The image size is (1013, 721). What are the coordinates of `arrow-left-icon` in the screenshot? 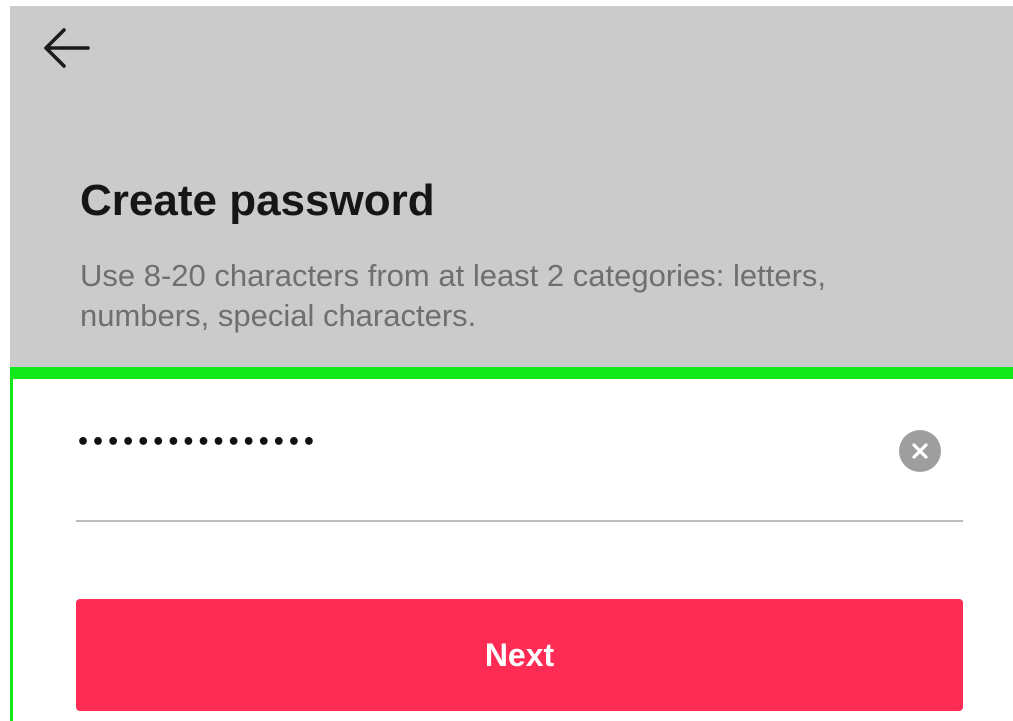 It's located at (67, 48).